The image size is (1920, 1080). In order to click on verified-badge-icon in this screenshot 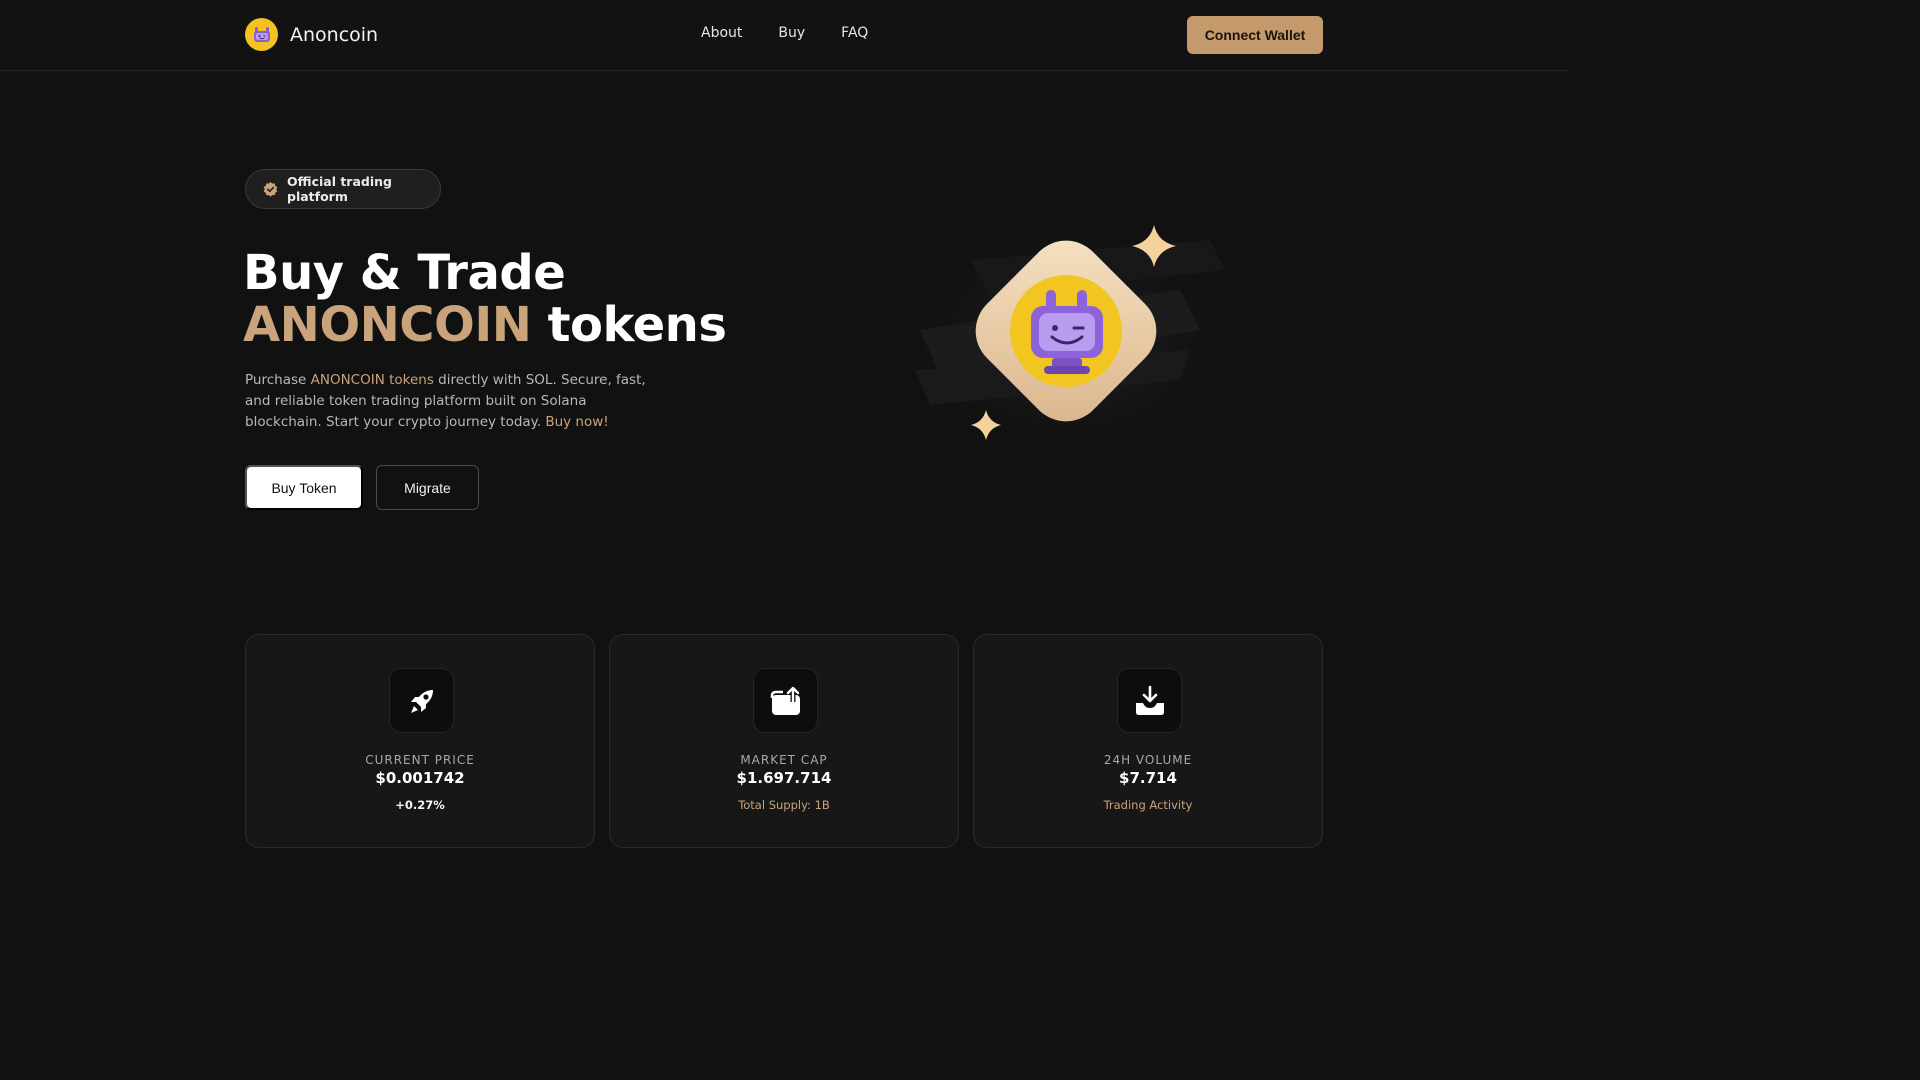, I will do `click(270, 189)`.